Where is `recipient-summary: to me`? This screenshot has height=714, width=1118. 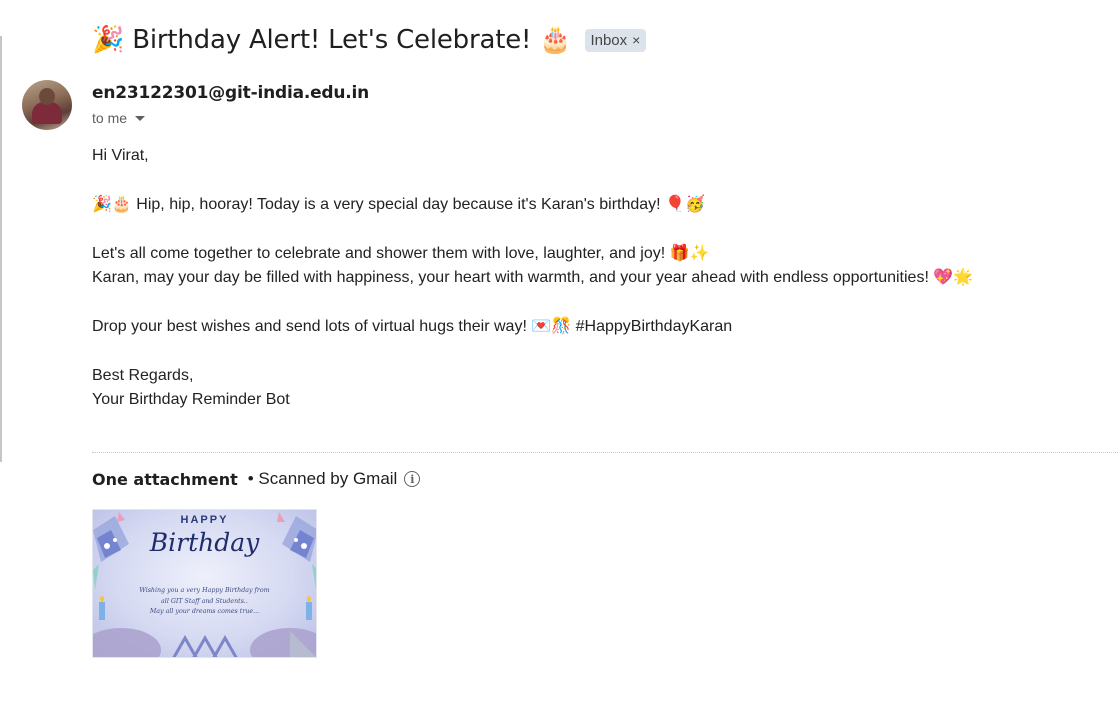
recipient-summary: to me is located at coordinates (110, 118).